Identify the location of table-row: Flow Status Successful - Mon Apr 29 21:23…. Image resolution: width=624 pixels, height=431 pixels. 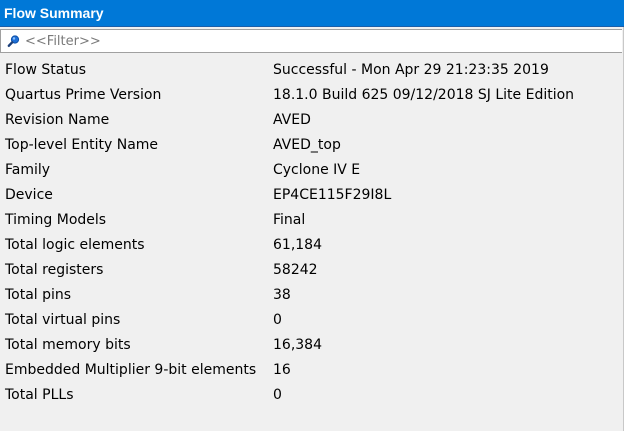
(312, 70).